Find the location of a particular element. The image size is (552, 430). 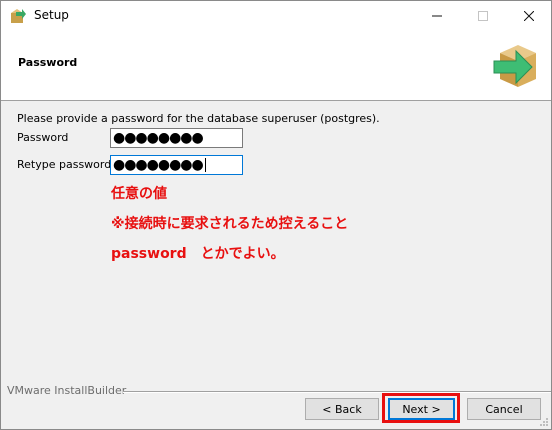

minimize-button is located at coordinates (437, 16).